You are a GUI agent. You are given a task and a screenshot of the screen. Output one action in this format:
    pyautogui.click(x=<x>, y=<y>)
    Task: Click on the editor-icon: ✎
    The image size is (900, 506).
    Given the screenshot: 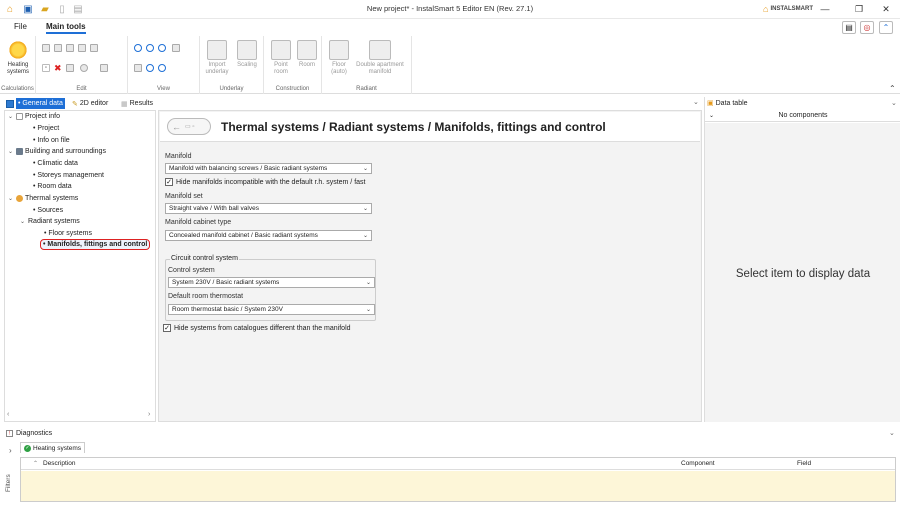 What is the action you would take?
    pyautogui.click(x=75, y=104)
    